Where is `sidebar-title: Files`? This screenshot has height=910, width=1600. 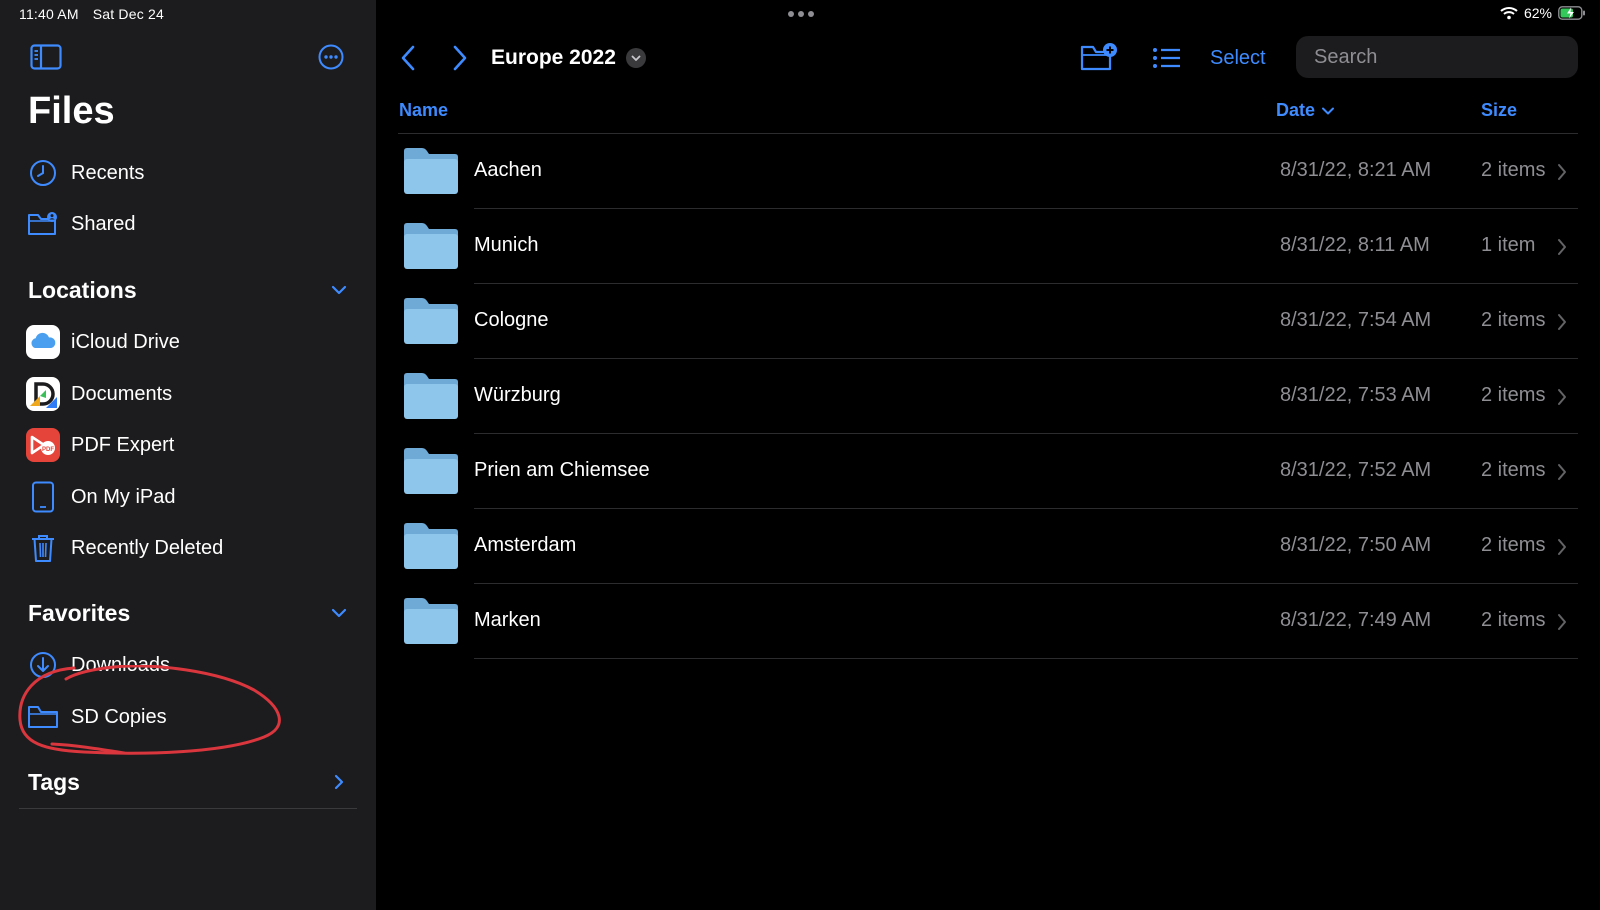
sidebar-title: Files is located at coordinates (71, 111).